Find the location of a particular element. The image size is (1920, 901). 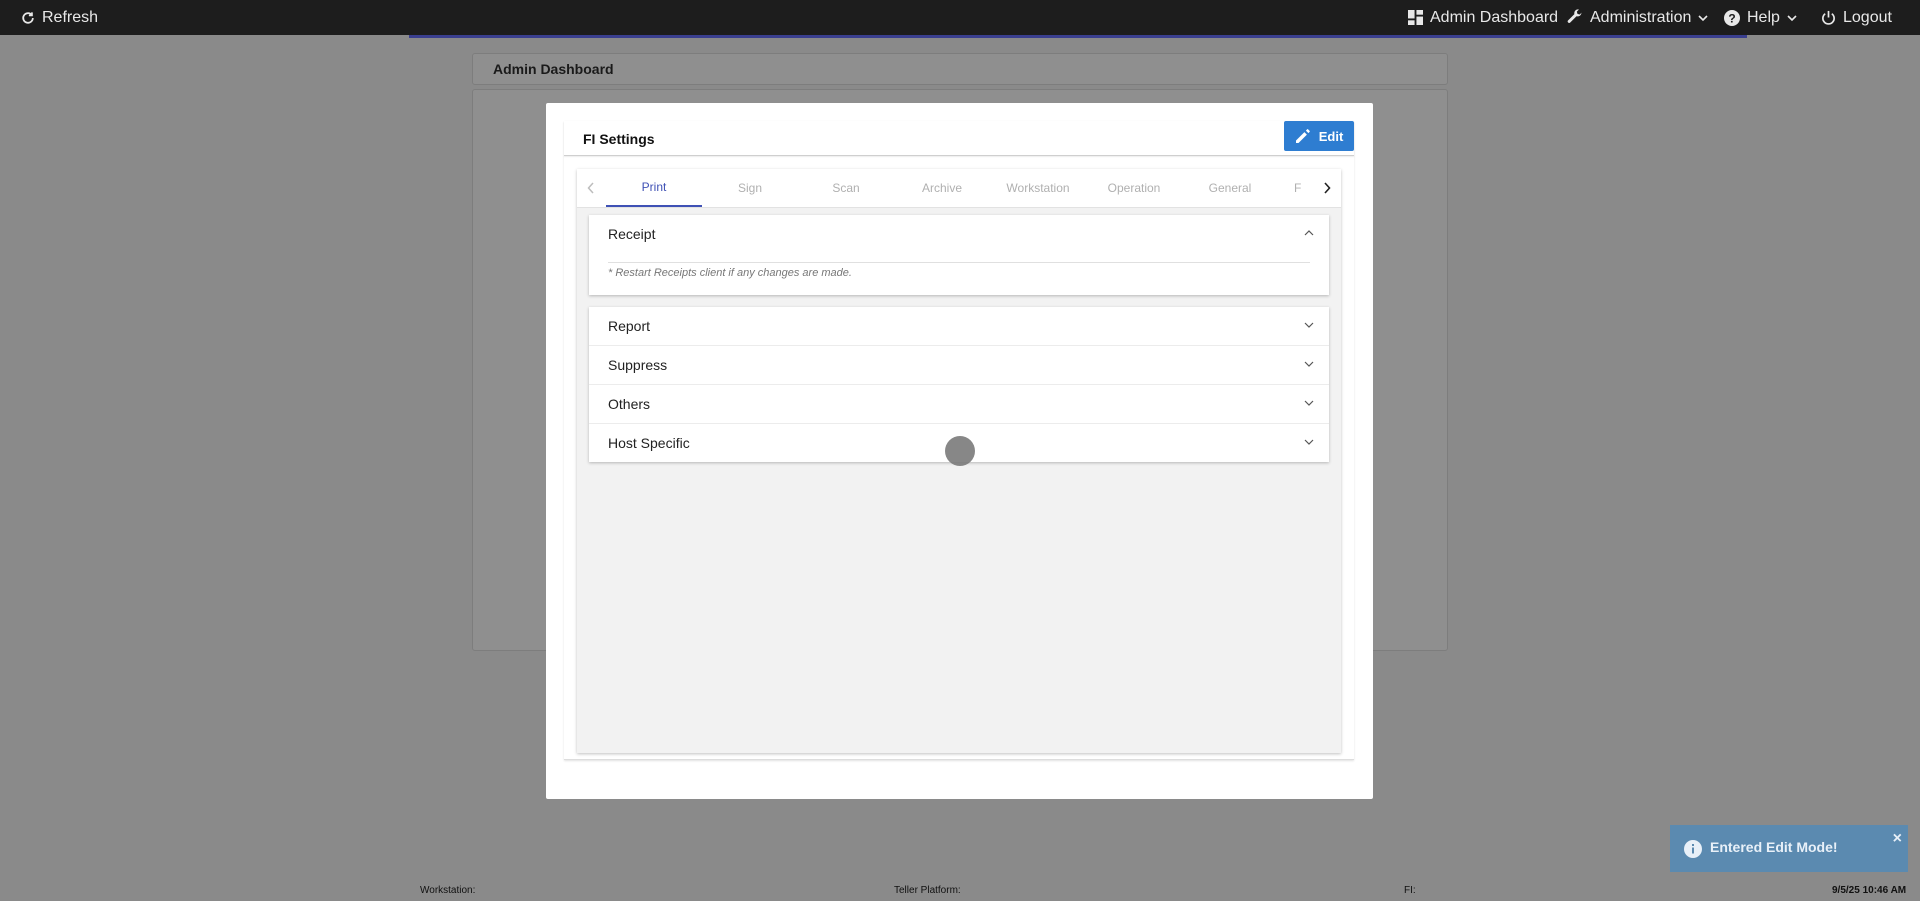

status-teller-platform: Teller Platform: is located at coordinates (927, 890).